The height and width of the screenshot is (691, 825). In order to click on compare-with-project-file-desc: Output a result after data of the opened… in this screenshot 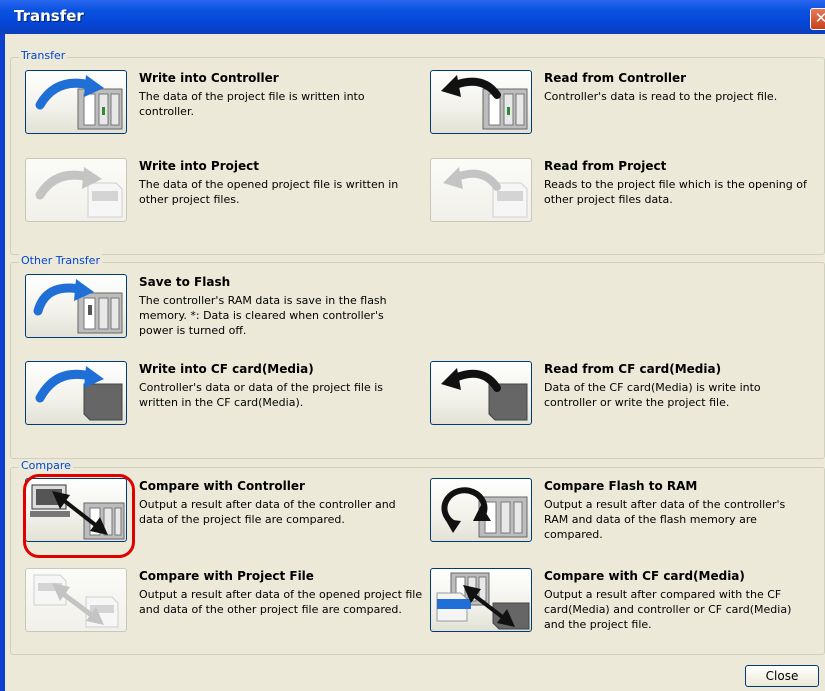, I will do `click(281, 602)`.